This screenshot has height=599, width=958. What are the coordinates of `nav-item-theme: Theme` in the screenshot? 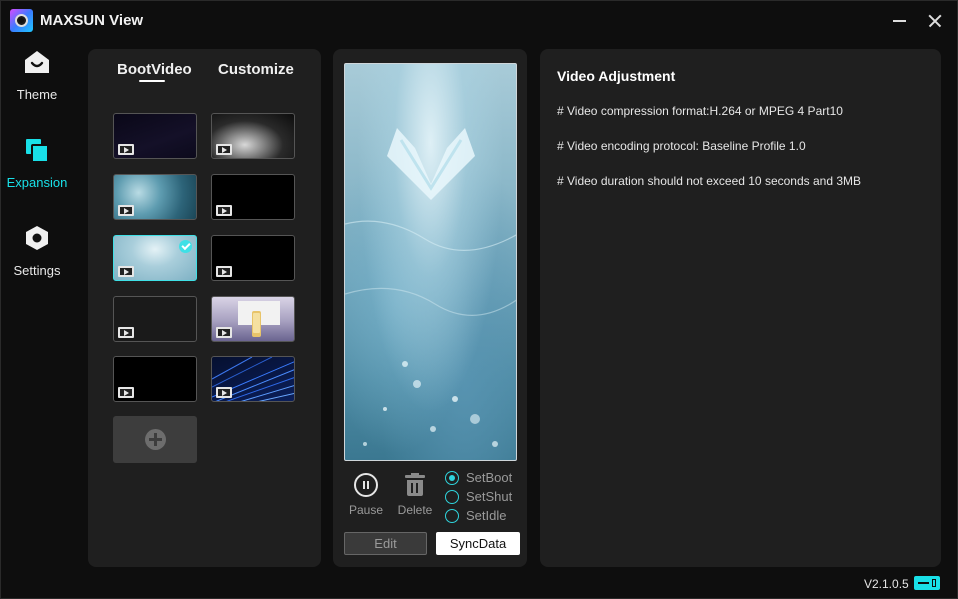 It's located at (37, 82).